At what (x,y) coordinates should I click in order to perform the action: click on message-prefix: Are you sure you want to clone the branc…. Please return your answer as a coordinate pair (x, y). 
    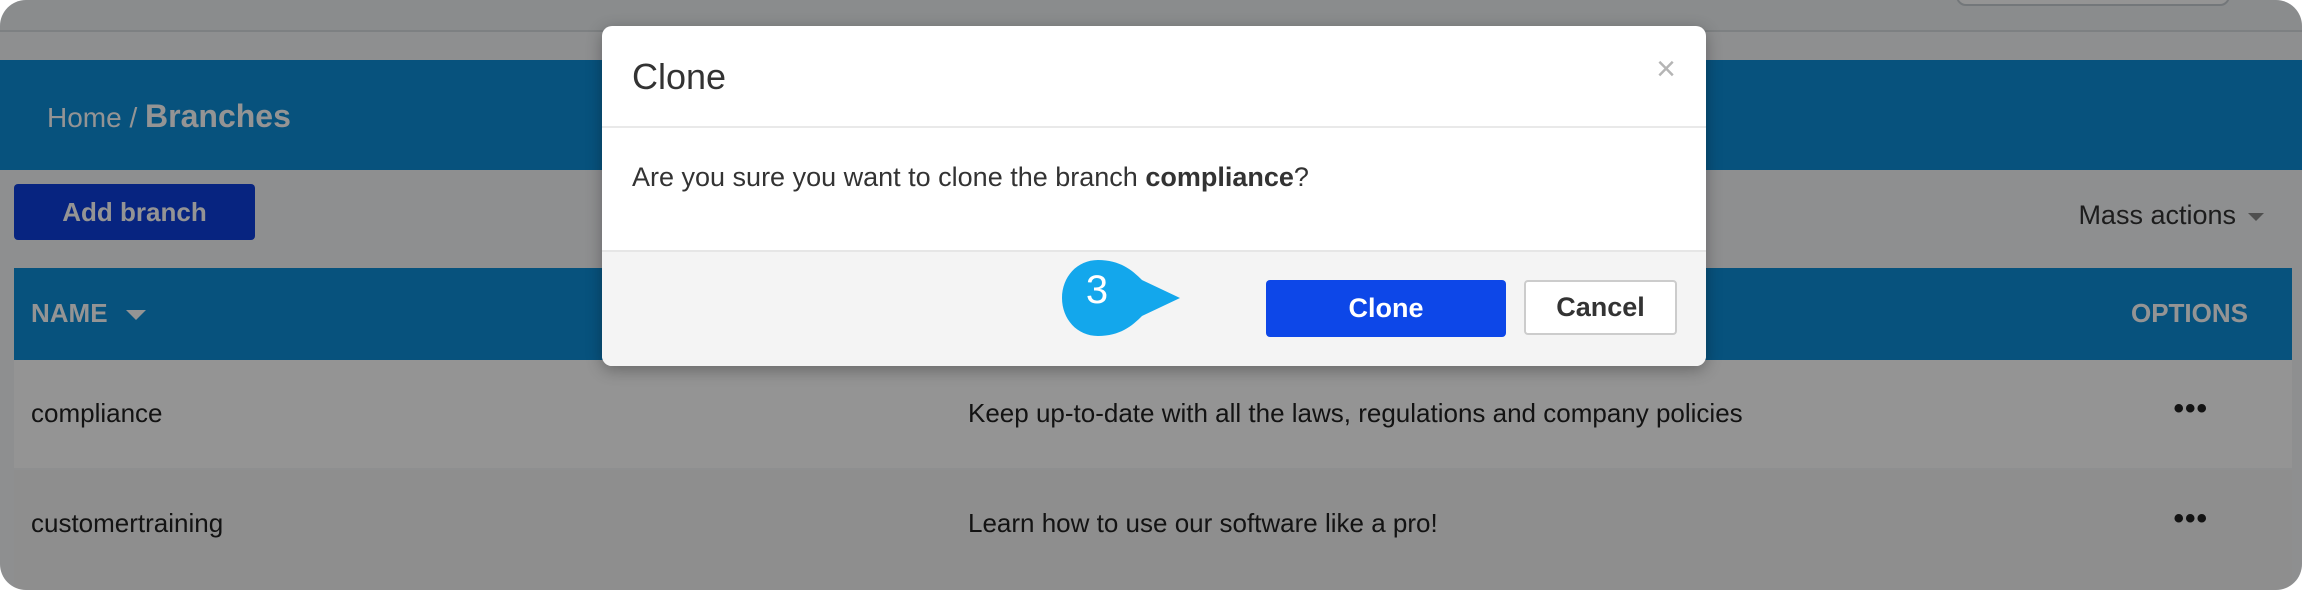
    Looking at the image, I should click on (889, 177).